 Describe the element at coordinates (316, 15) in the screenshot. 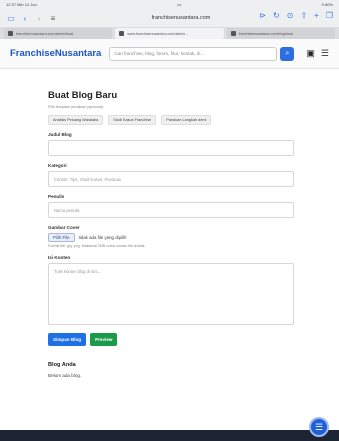

I see `new-tab-icon: +` at that location.